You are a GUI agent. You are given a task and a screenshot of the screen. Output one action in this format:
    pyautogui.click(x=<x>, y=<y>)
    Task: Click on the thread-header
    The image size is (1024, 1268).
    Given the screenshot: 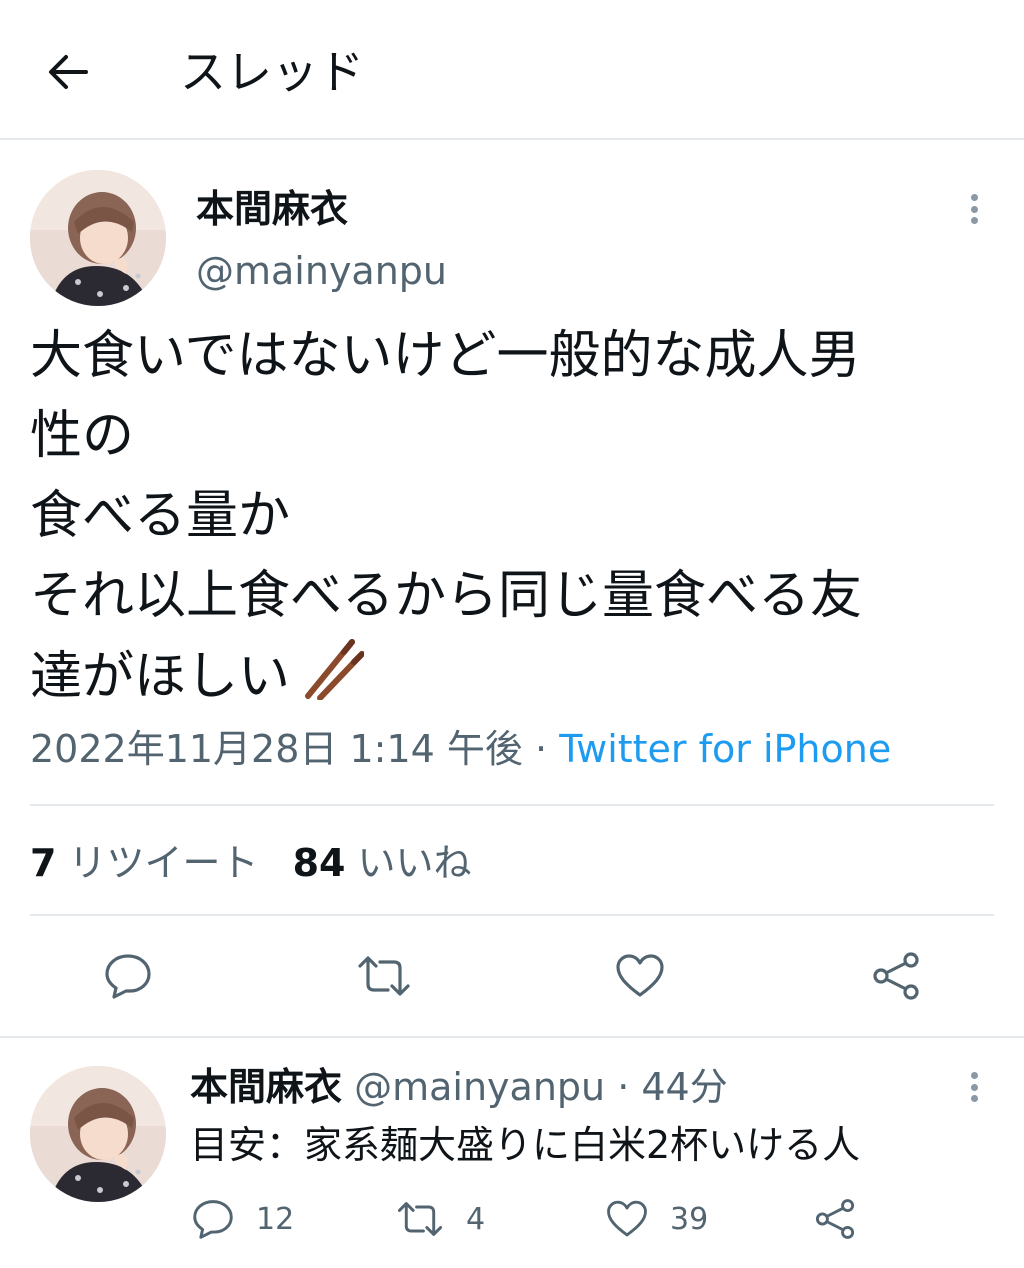 What is the action you would take?
    pyautogui.click(x=512, y=70)
    